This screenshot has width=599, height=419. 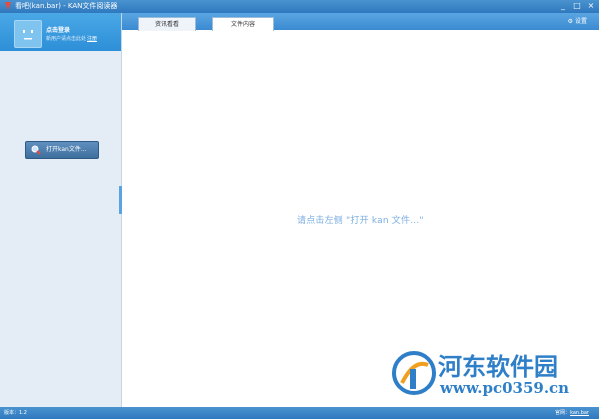 What do you see at coordinates (243, 24) in the screenshot?
I see `tab-file-content: 文件内容` at bounding box center [243, 24].